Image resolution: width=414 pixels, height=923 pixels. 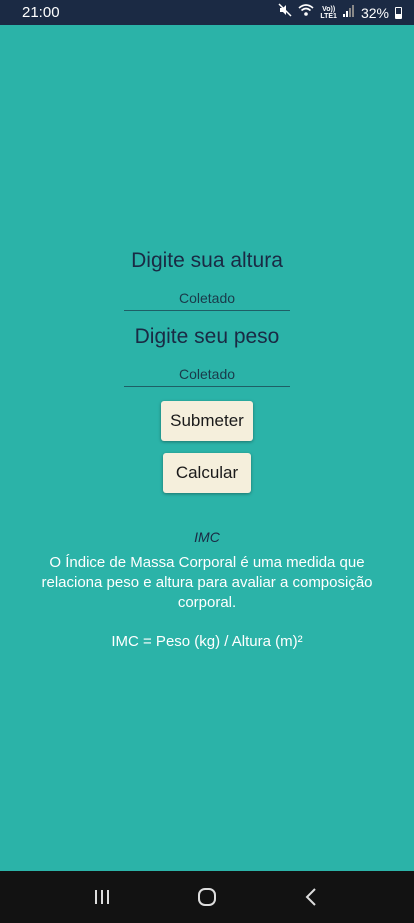 What do you see at coordinates (306, 12) in the screenshot?
I see `wifi-icon` at bounding box center [306, 12].